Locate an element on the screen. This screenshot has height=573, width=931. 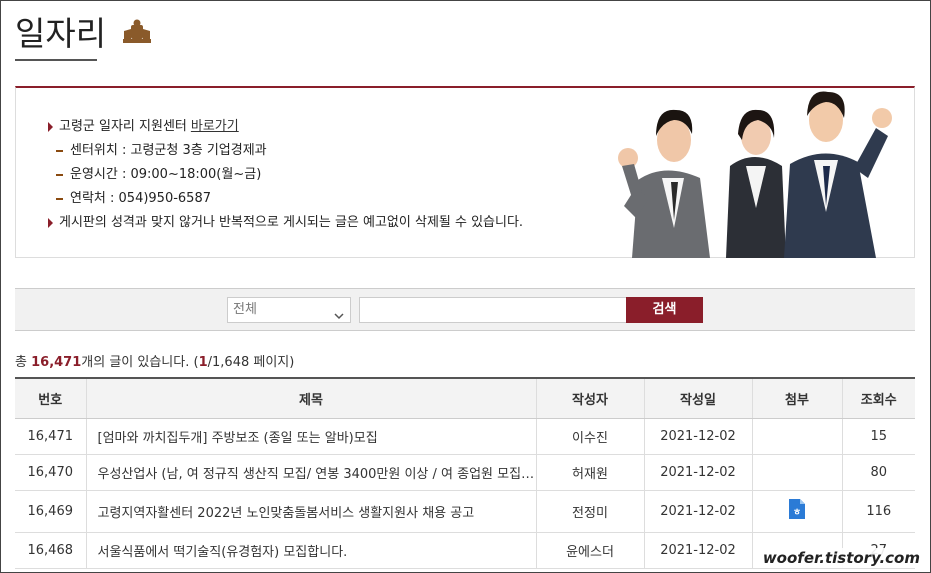
search-category-value: 전체 is located at coordinates (245, 309).